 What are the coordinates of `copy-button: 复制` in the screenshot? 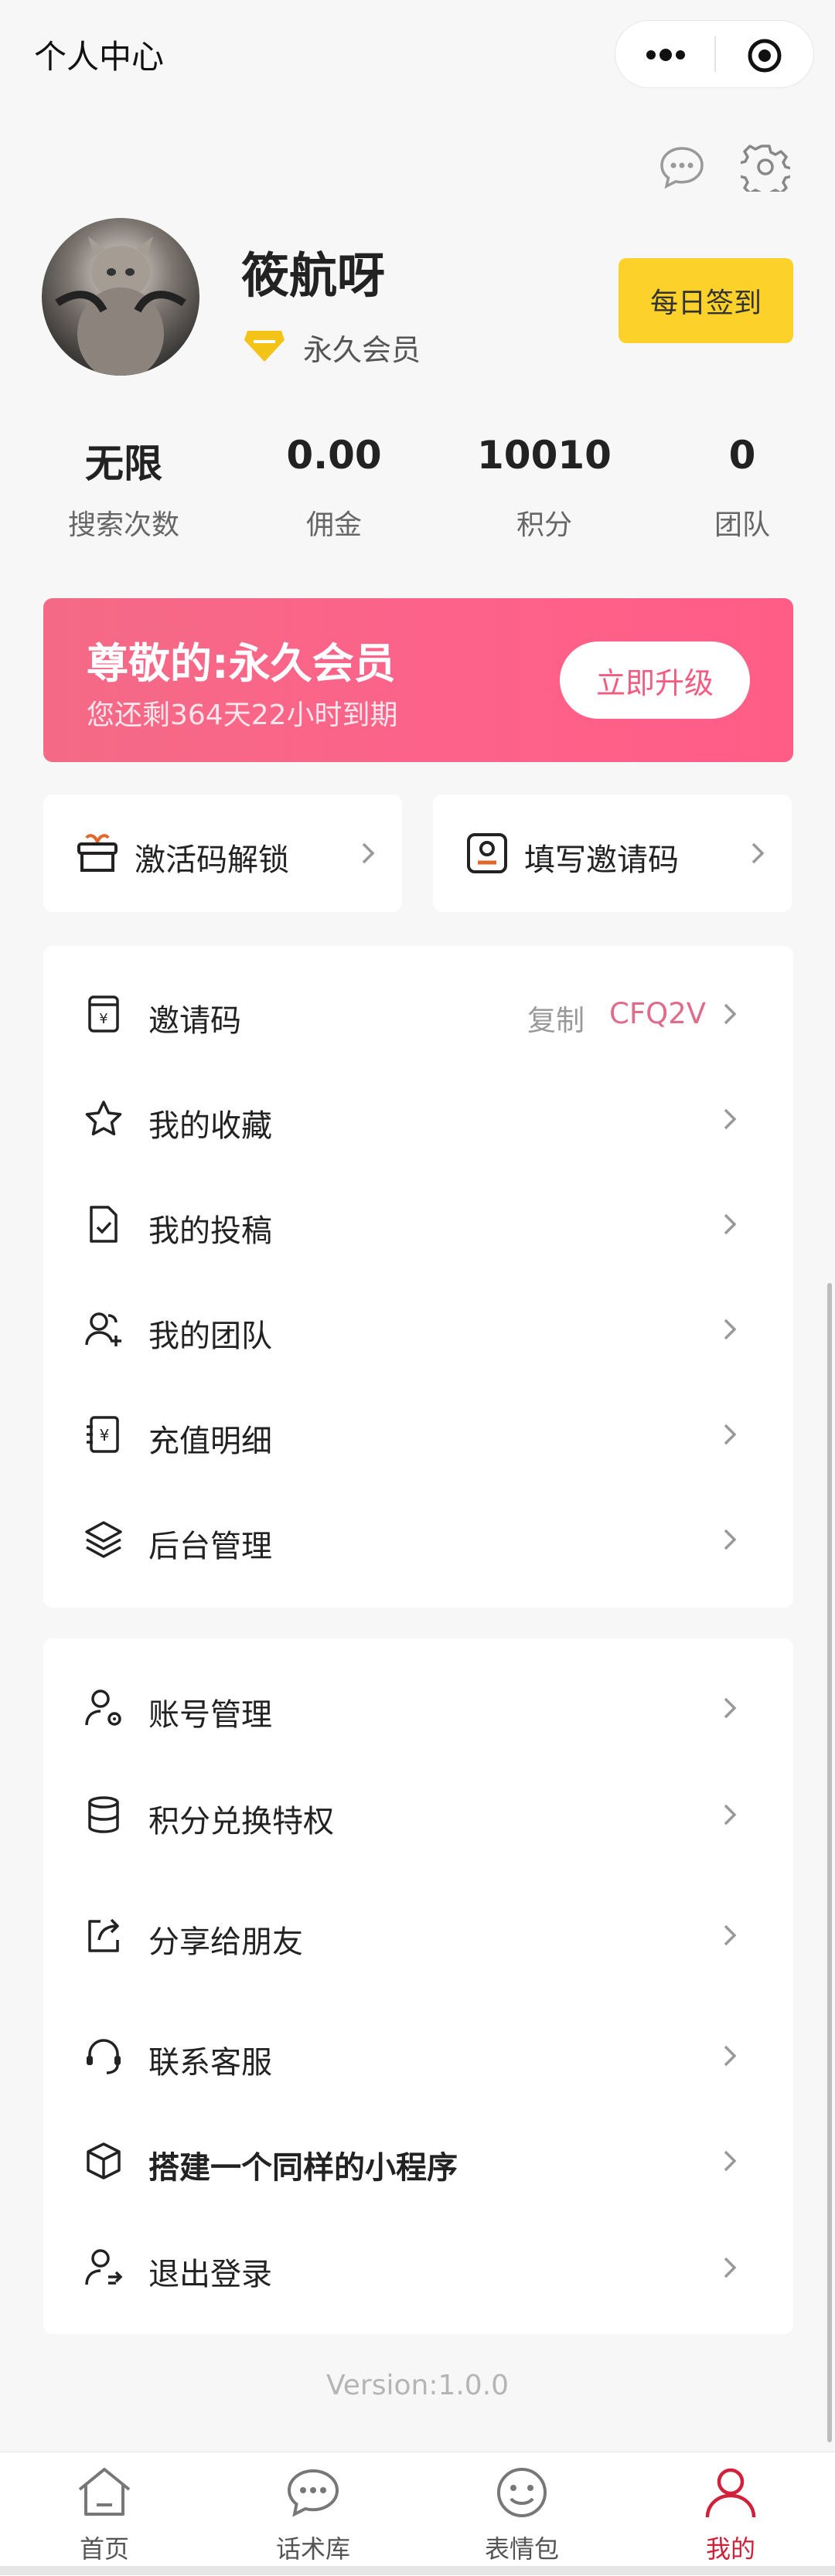 It's located at (555, 1018).